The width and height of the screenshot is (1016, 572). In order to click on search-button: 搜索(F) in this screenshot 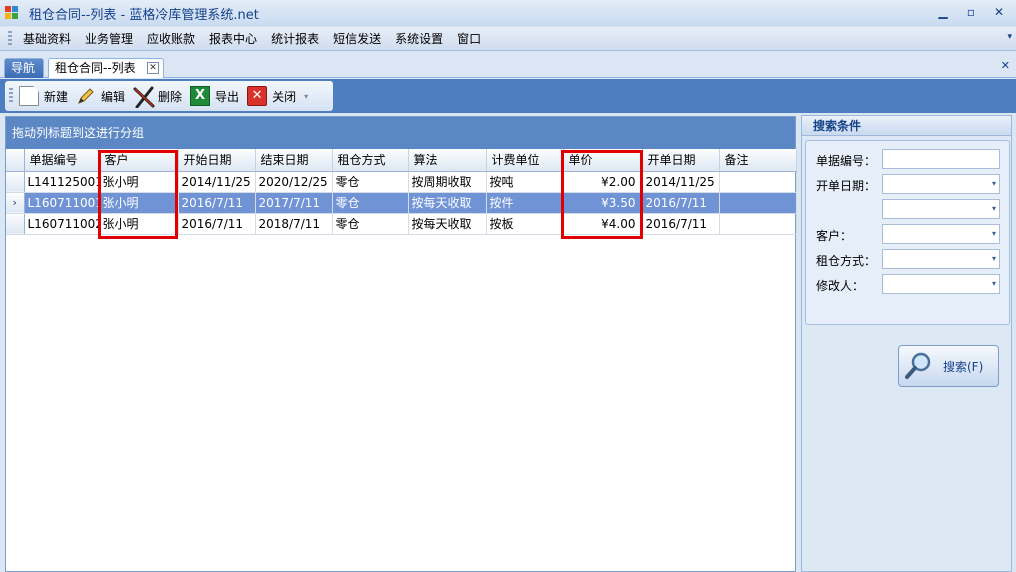, I will do `click(948, 366)`.